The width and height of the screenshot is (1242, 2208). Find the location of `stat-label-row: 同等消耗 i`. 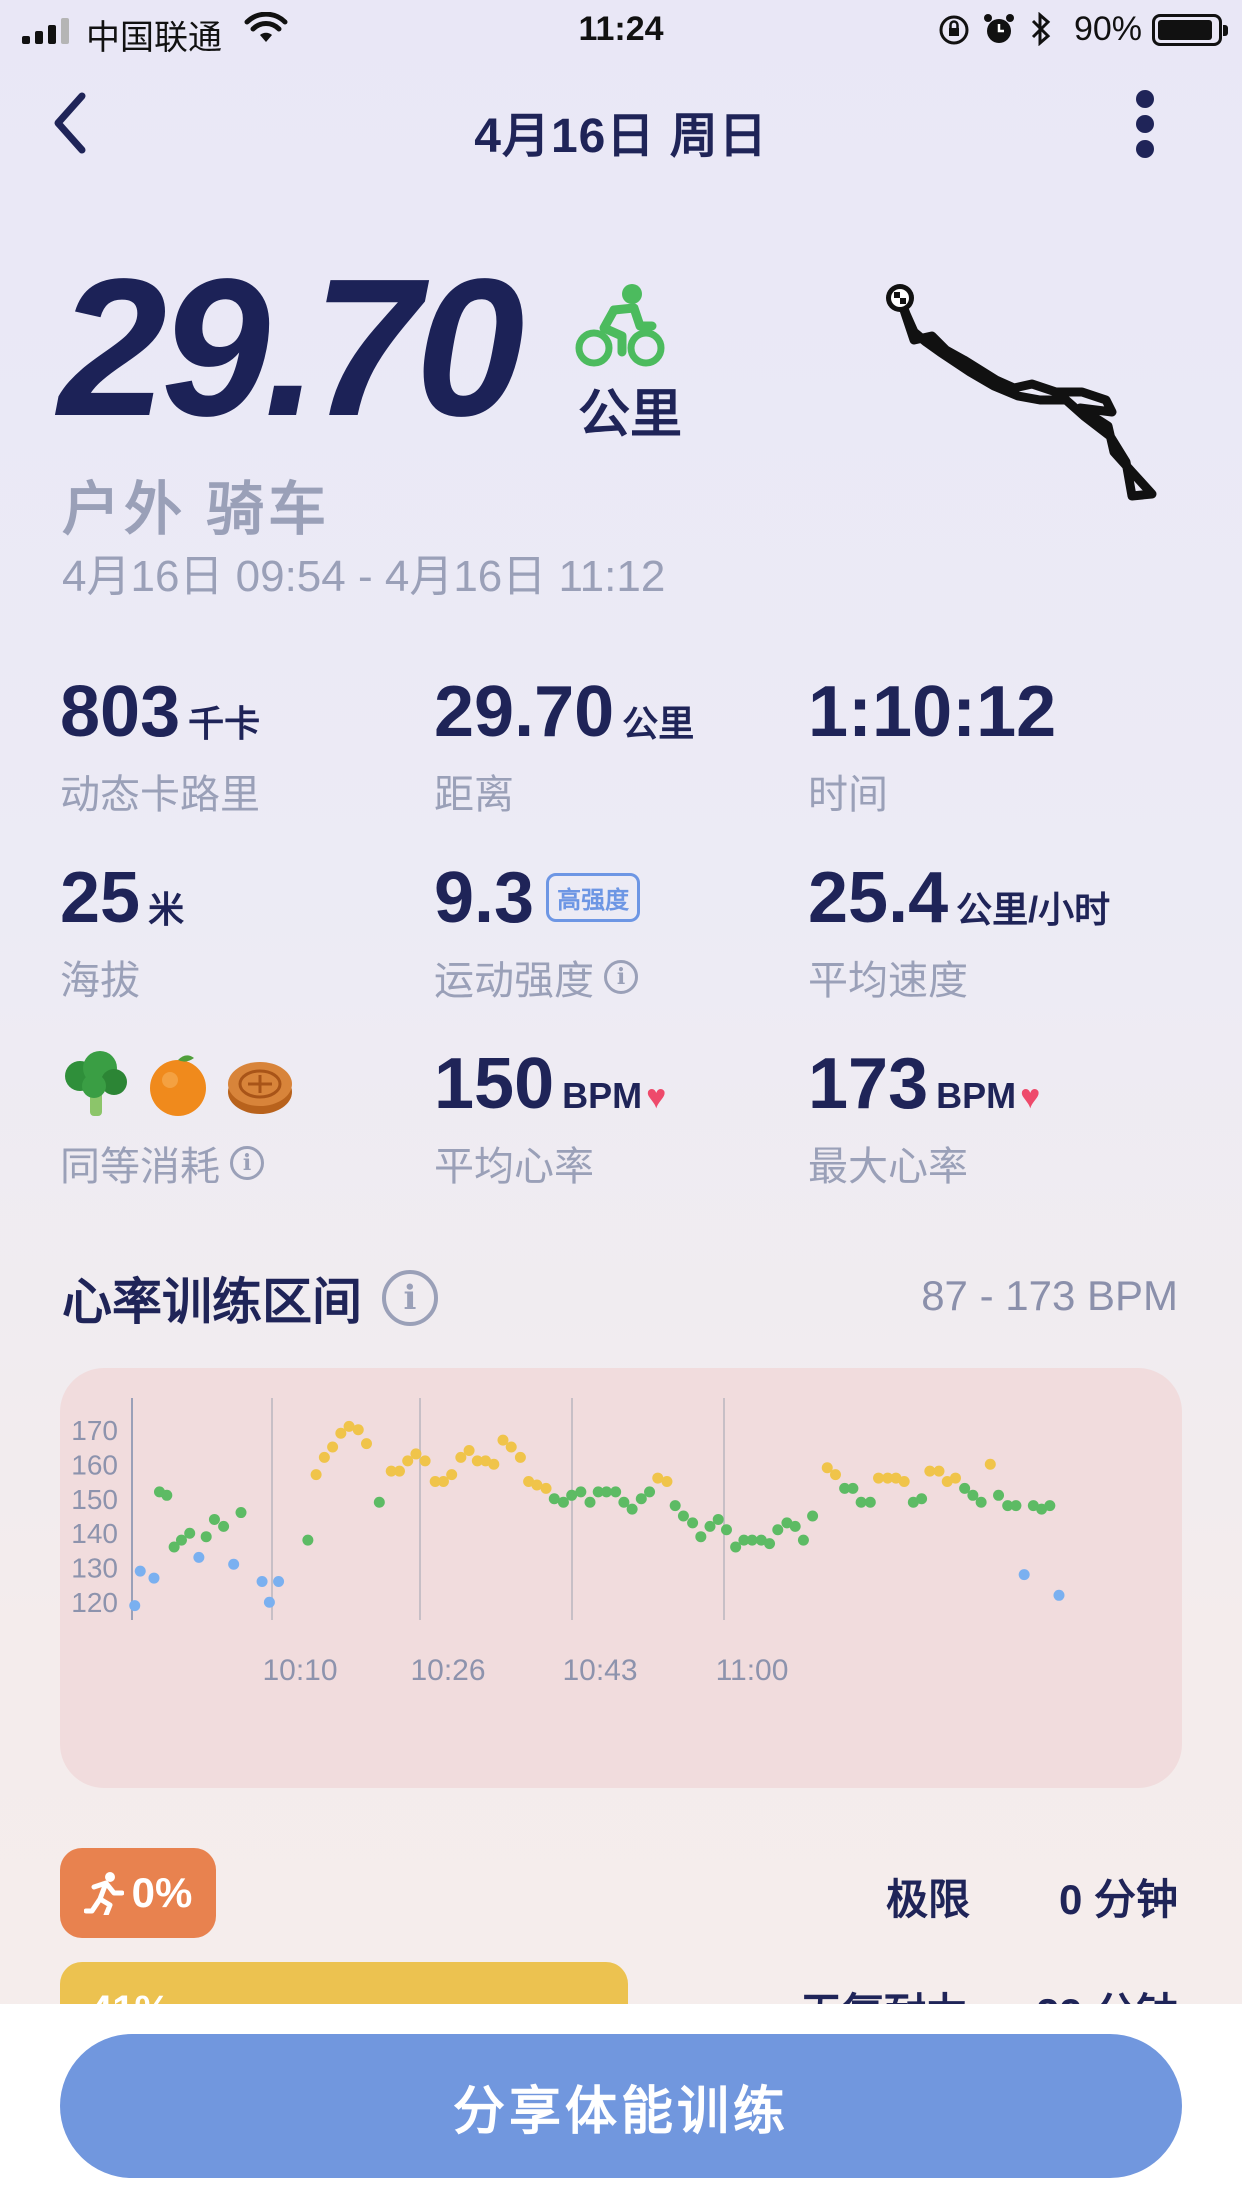

stat-label-row: 同等消耗 i is located at coordinates (245, 1163).